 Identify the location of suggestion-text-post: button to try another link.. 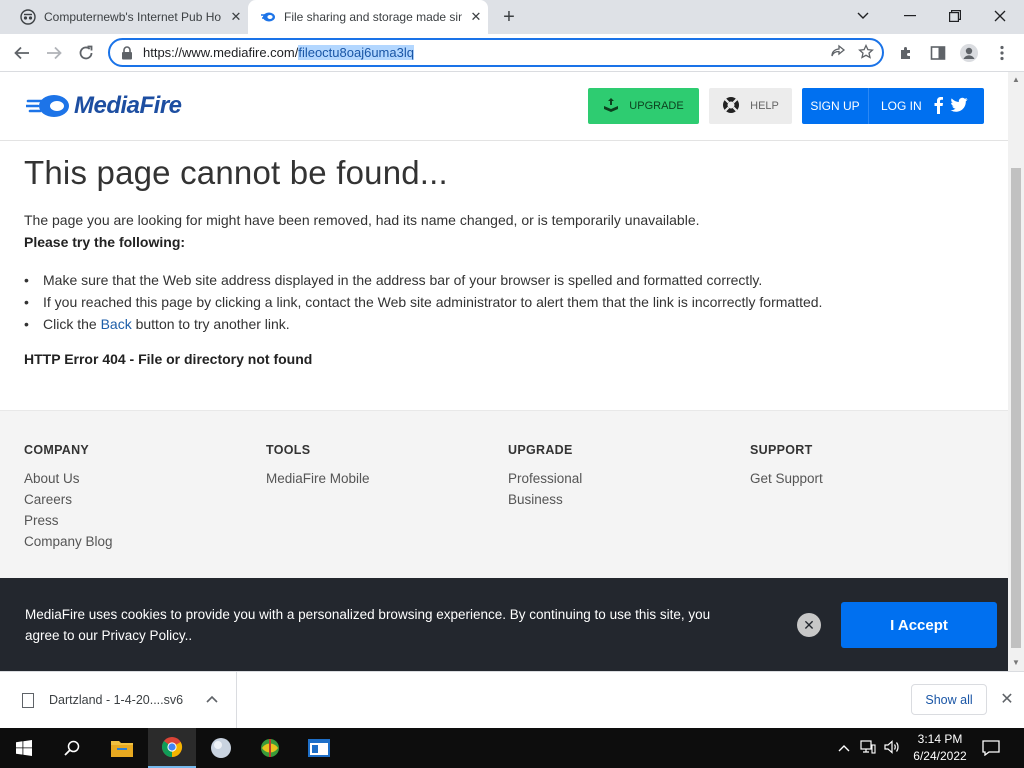
(210, 324).